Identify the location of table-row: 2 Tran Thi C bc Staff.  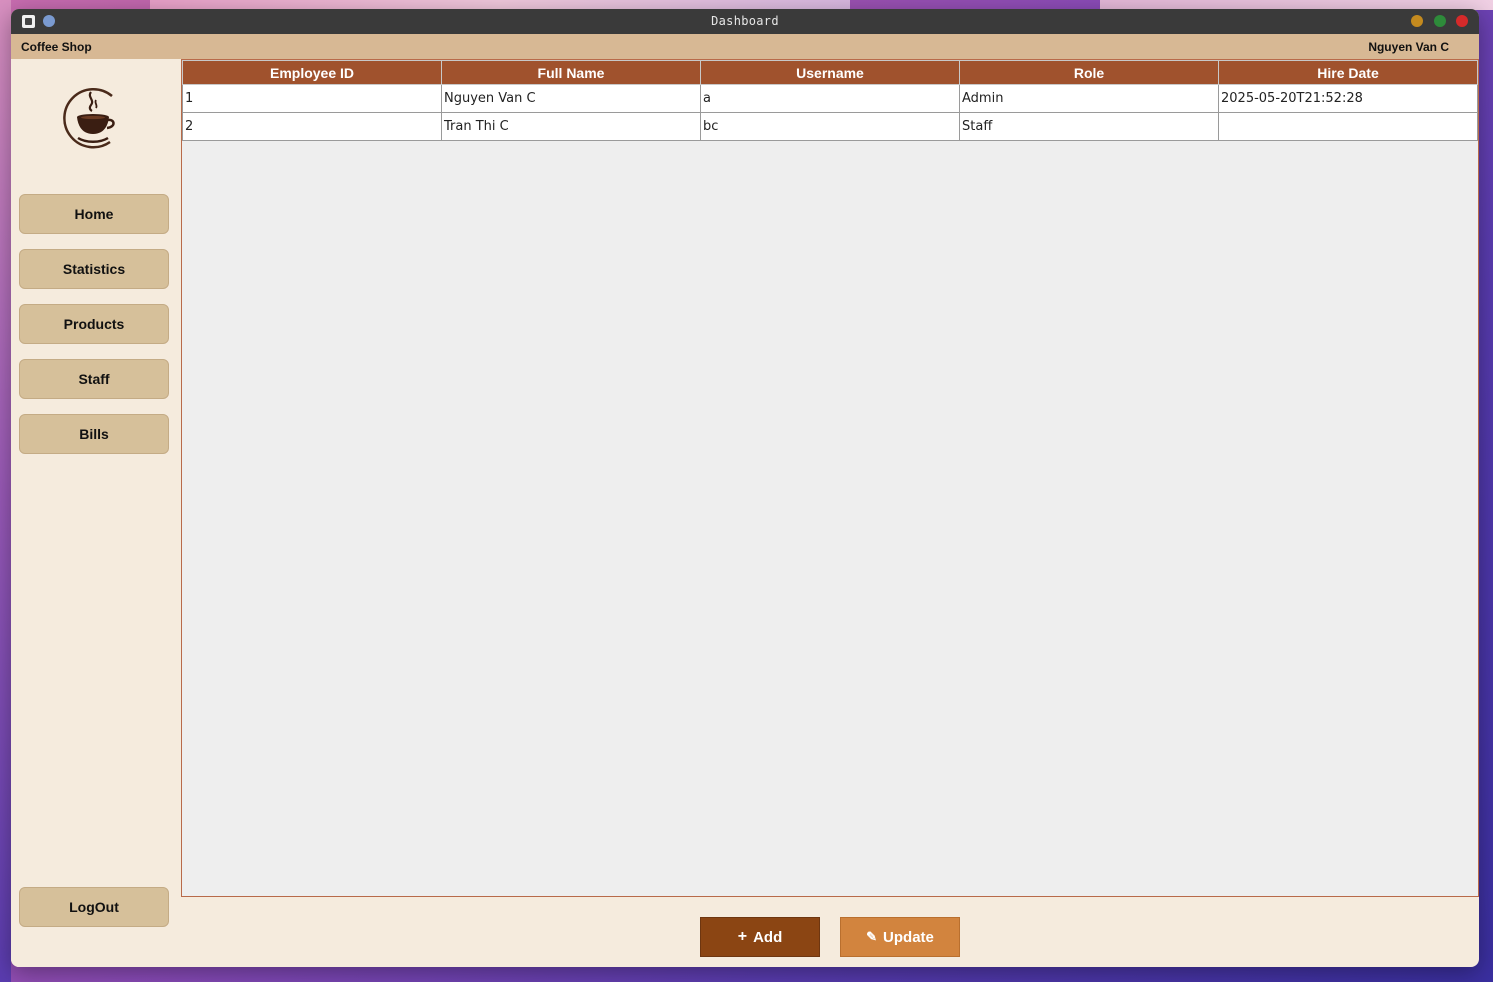
(830, 126).